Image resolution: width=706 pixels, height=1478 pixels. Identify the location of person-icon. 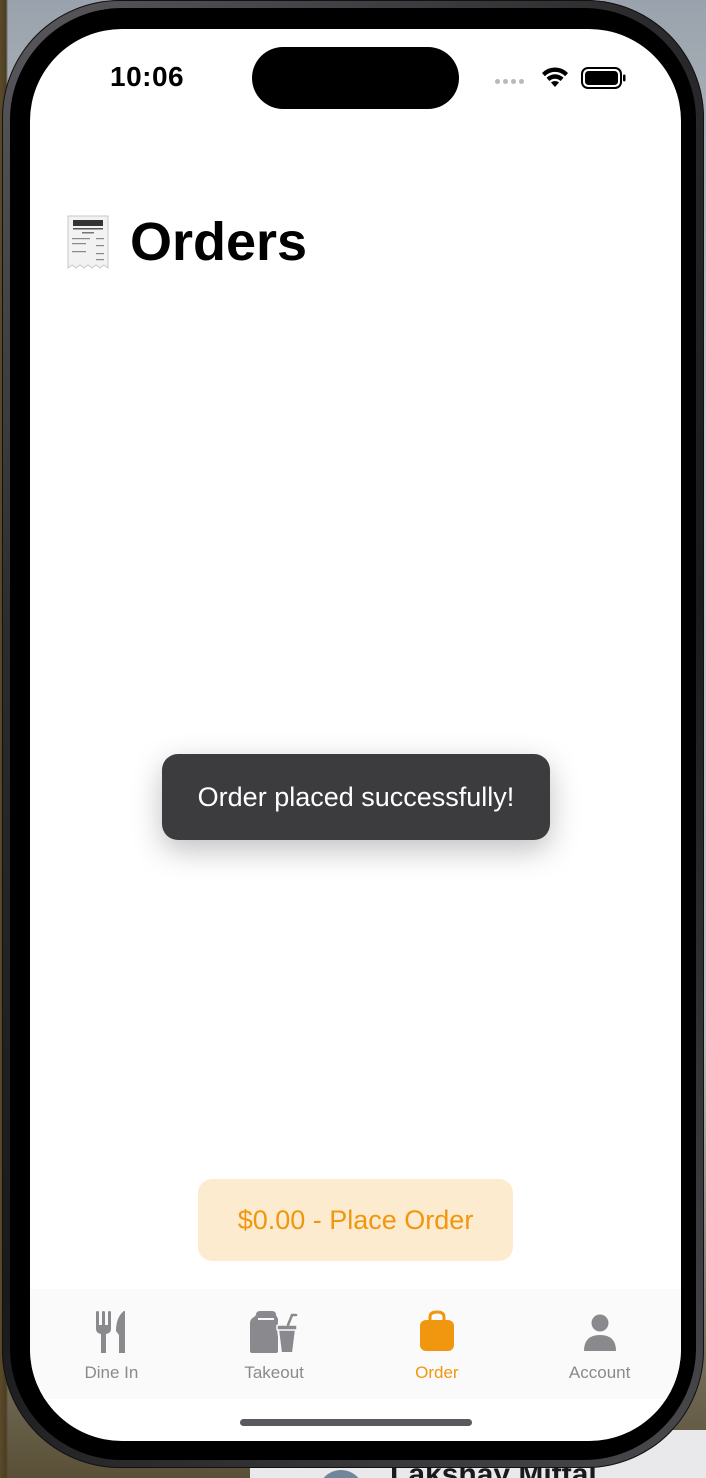
(599, 1332).